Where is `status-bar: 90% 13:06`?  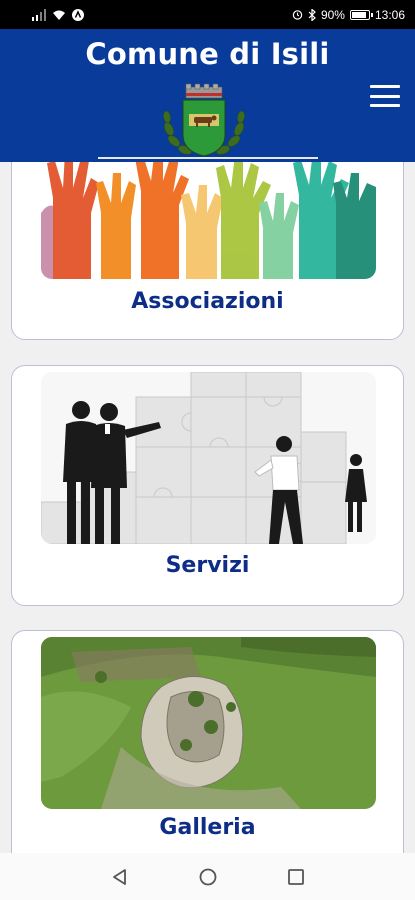
status-bar: 90% 13:06 is located at coordinates (207, 14).